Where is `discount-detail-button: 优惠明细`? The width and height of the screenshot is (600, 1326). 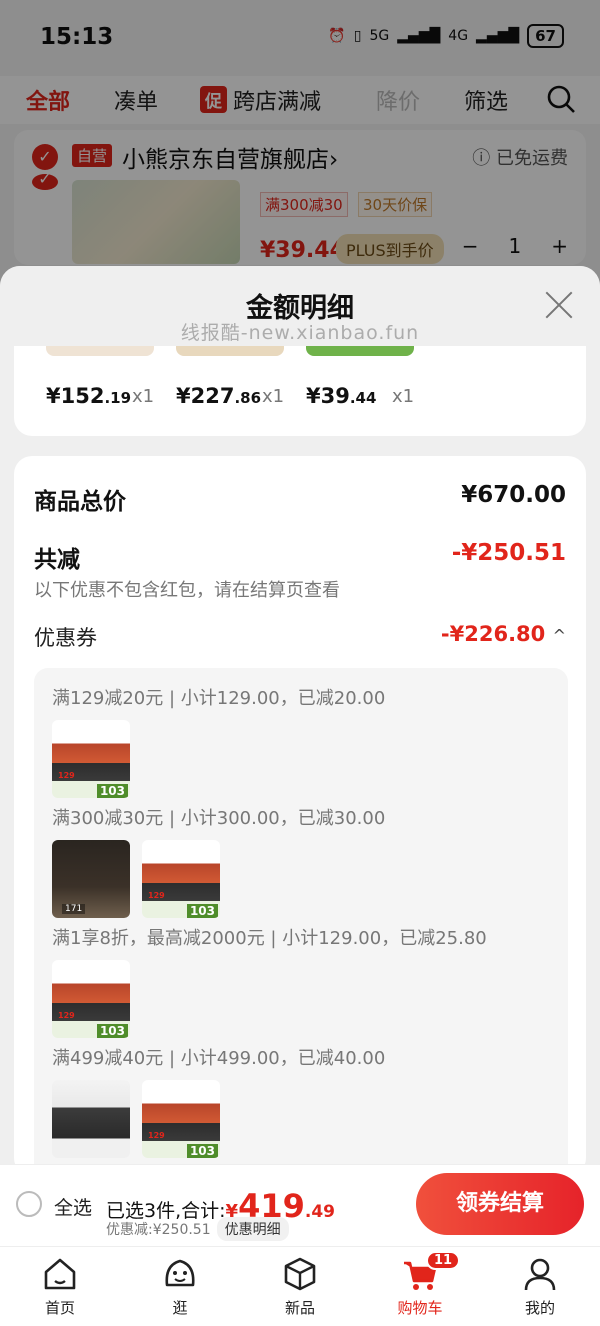
discount-detail-button: 优惠明细 is located at coordinates (252, 1229).